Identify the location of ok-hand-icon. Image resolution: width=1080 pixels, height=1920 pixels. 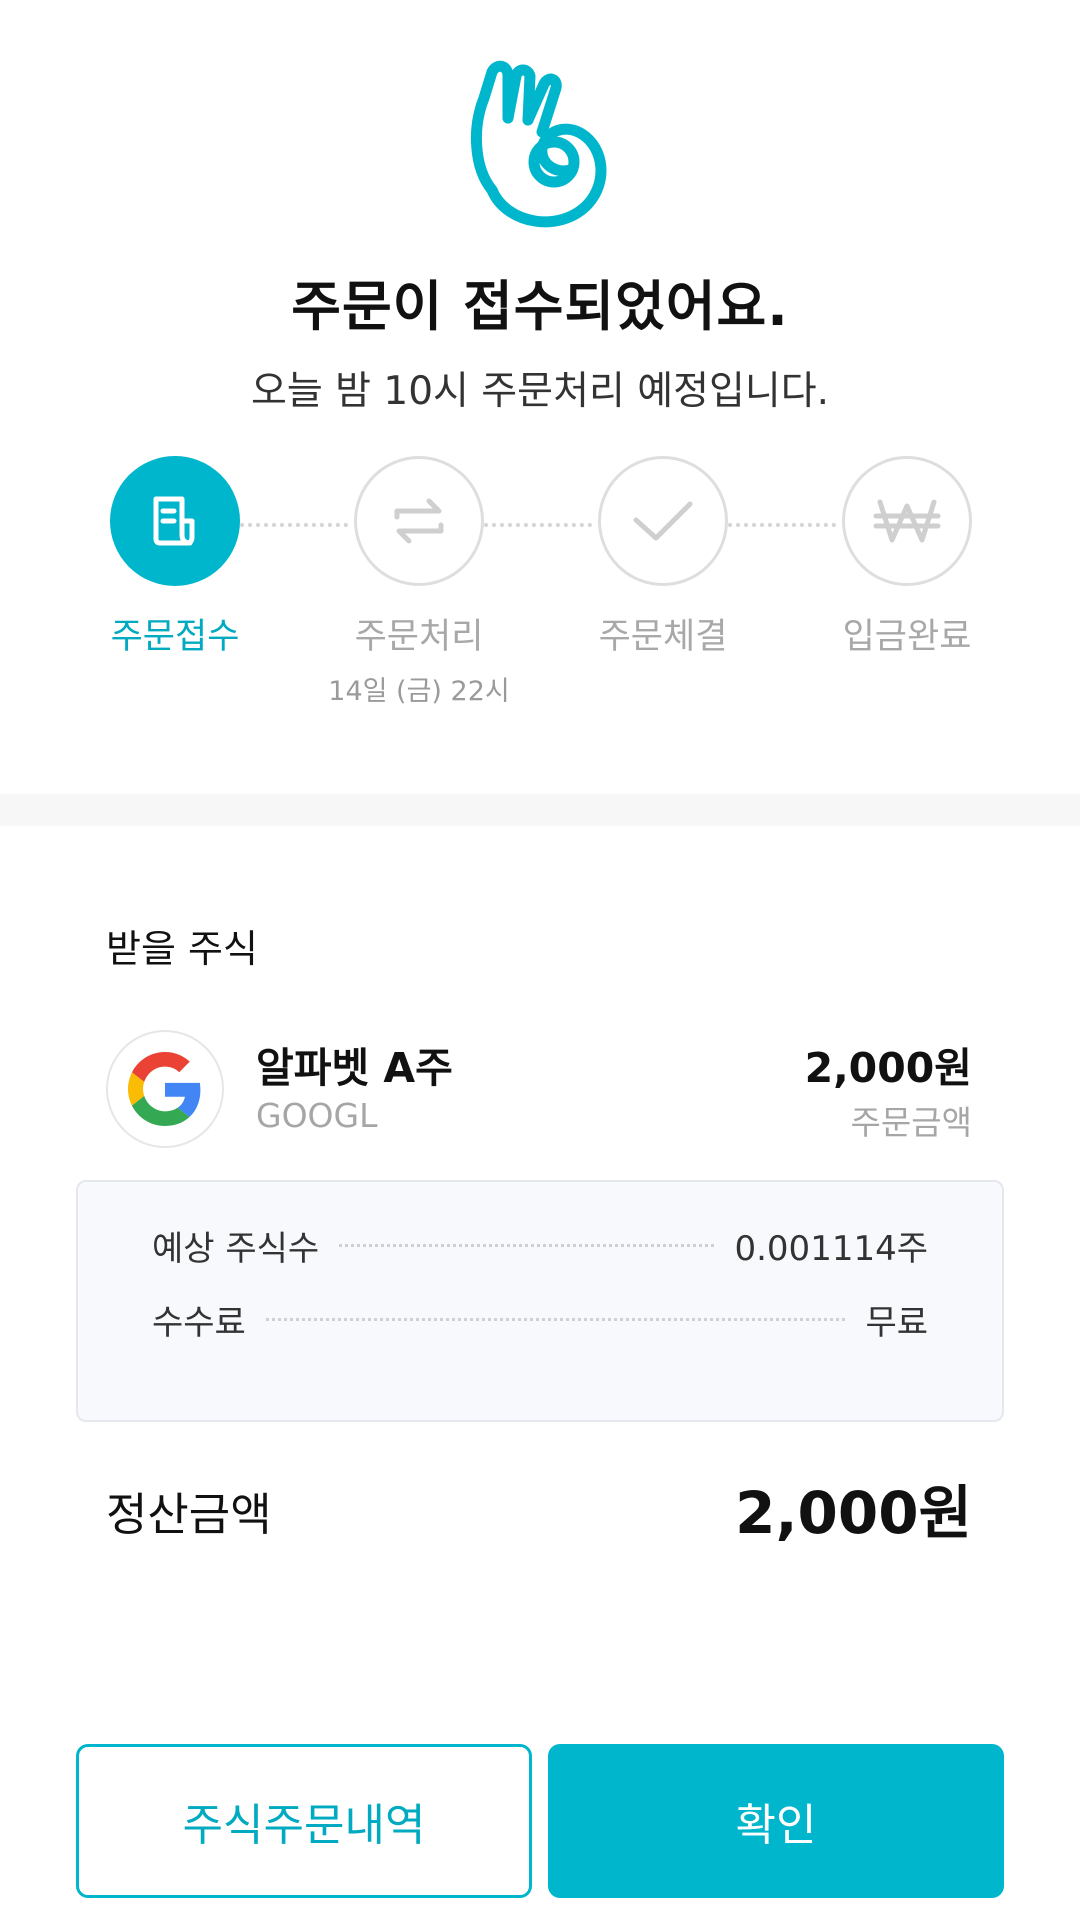
(539, 144).